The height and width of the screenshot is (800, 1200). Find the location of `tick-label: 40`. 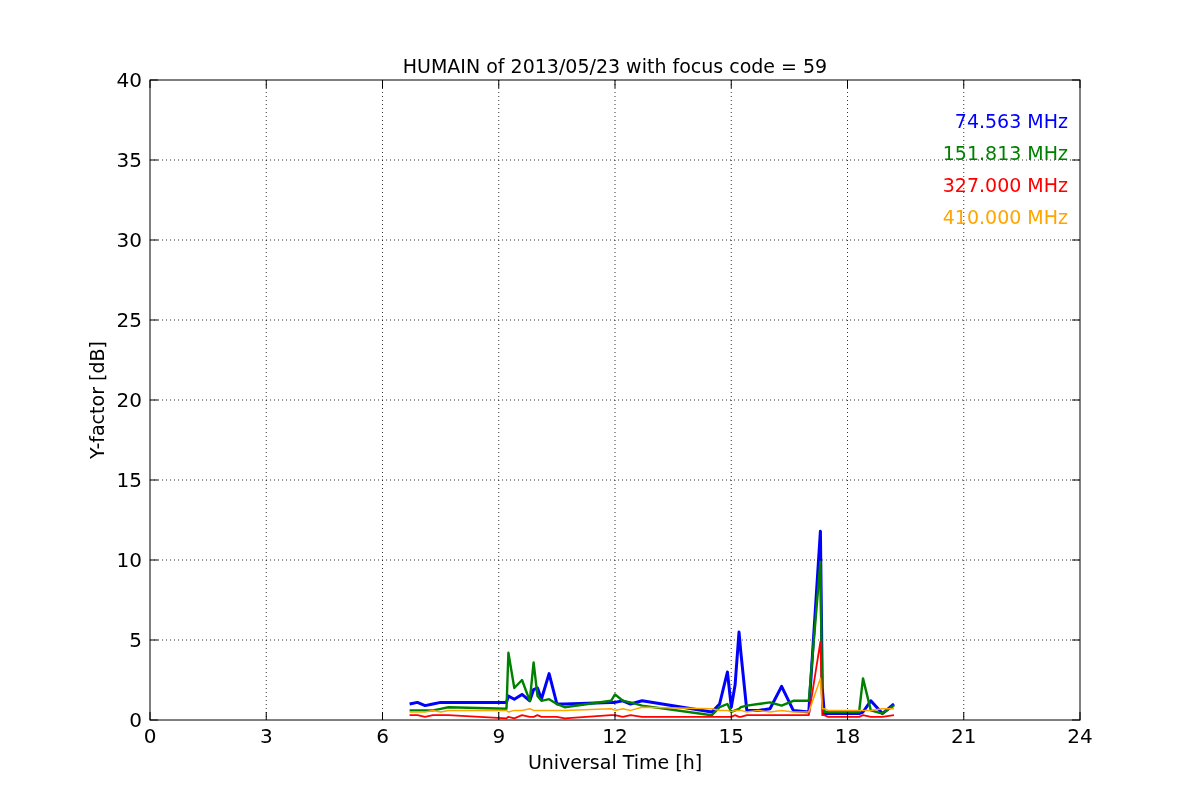

tick-label: 40 is located at coordinates (129, 80).